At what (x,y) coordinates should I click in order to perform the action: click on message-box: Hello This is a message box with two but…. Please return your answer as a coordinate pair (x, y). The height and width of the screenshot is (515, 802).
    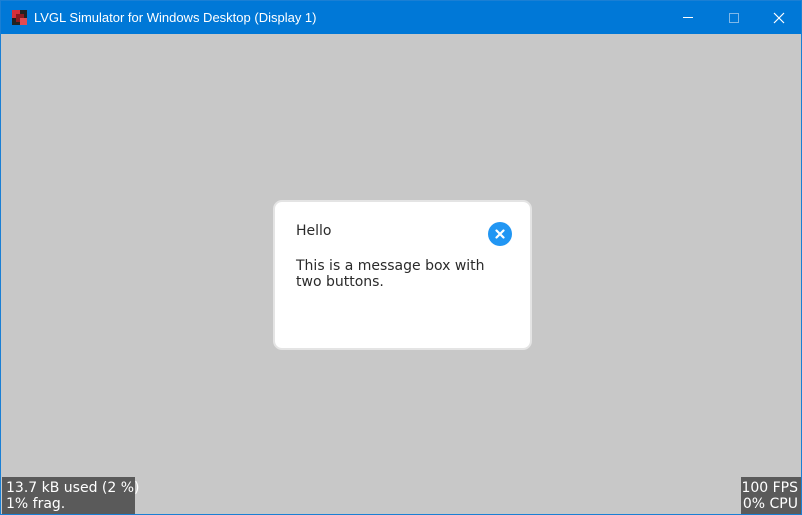
    Looking at the image, I should click on (402, 275).